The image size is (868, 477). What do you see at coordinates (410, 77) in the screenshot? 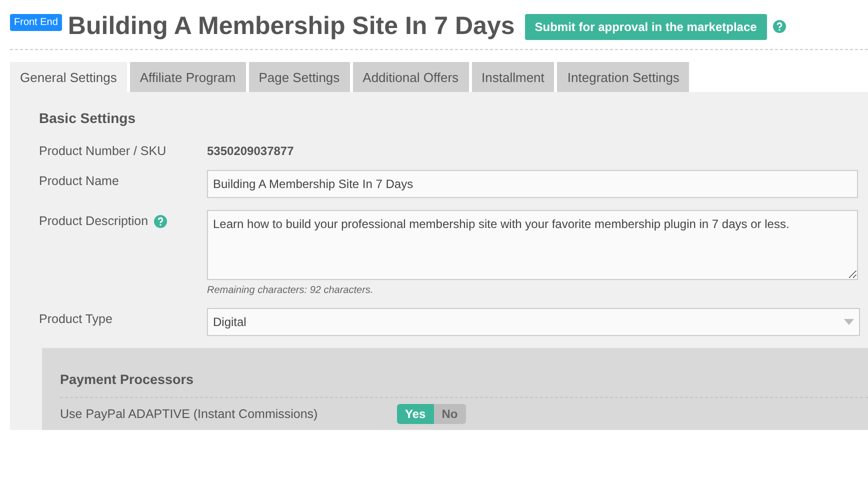
I see `tab: Additional Offers` at bounding box center [410, 77].